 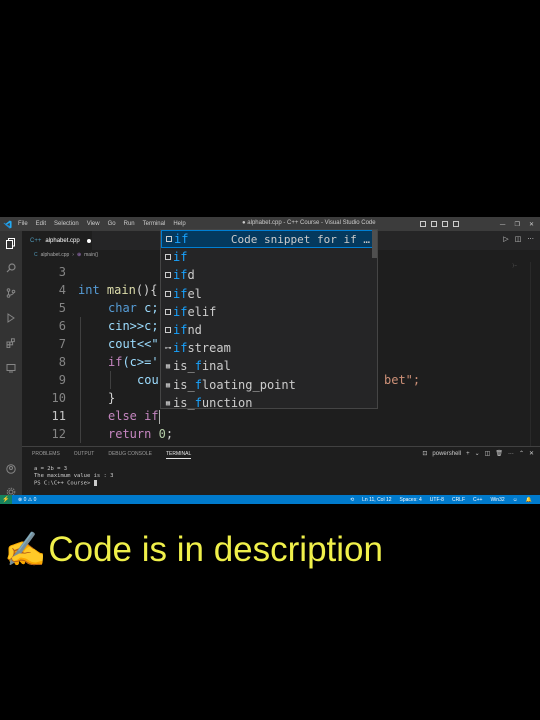 What do you see at coordinates (497, 500) in the screenshot?
I see `platform: Win32` at bounding box center [497, 500].